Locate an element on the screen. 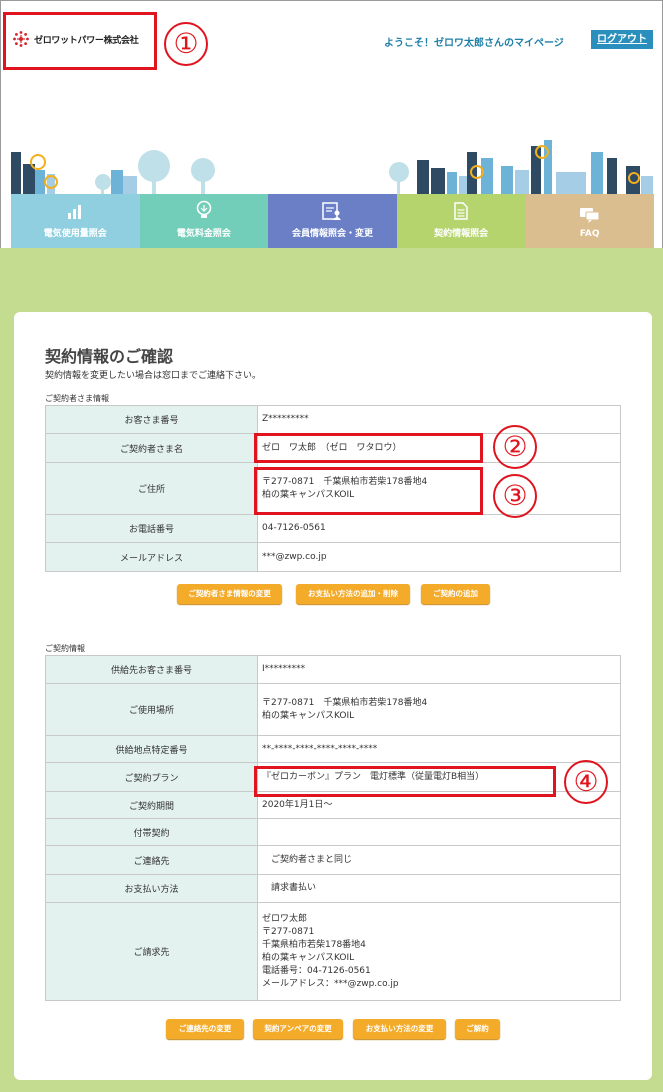  table-header-cell: ご住所 is located at coordinates (151, 488).